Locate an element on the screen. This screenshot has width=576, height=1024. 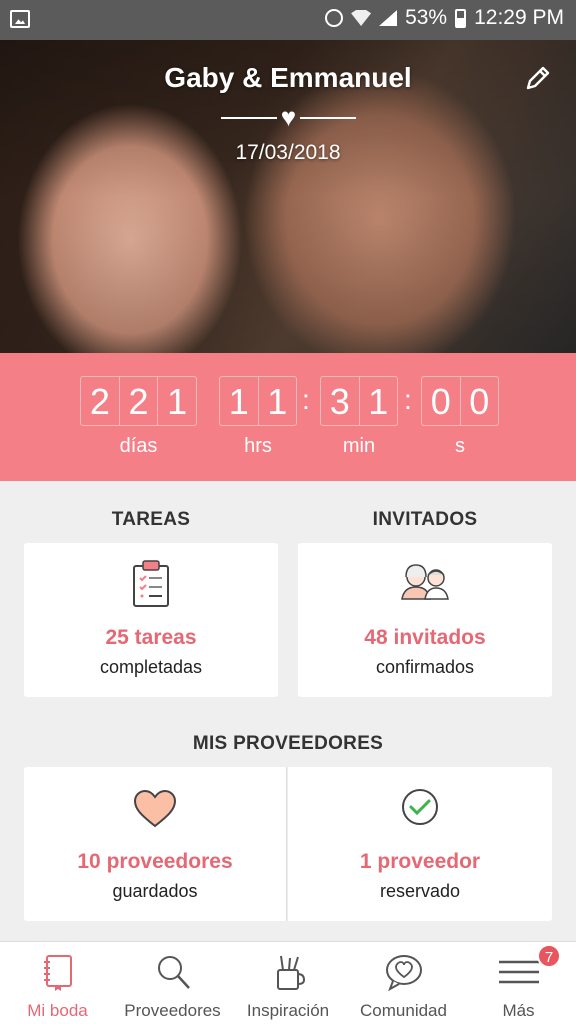
guests-card: 48 invitados confirmados is located at coordinates (425, 620).